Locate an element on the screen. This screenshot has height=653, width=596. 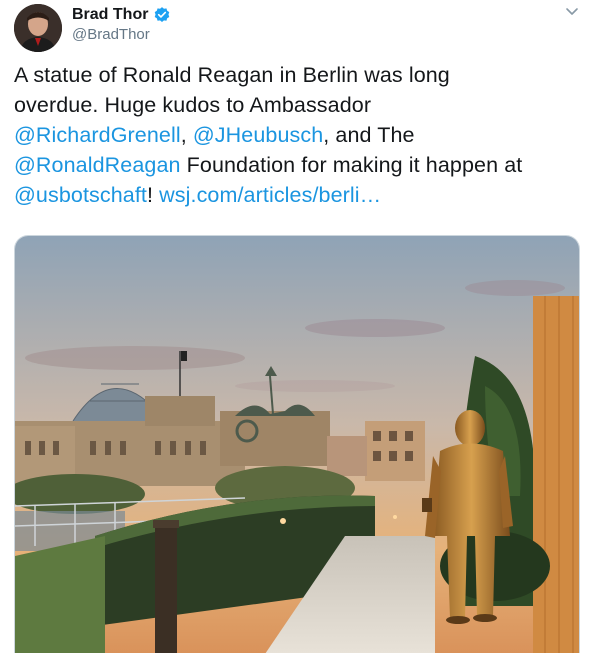
author-avatar is located at coordinates (38, 28).